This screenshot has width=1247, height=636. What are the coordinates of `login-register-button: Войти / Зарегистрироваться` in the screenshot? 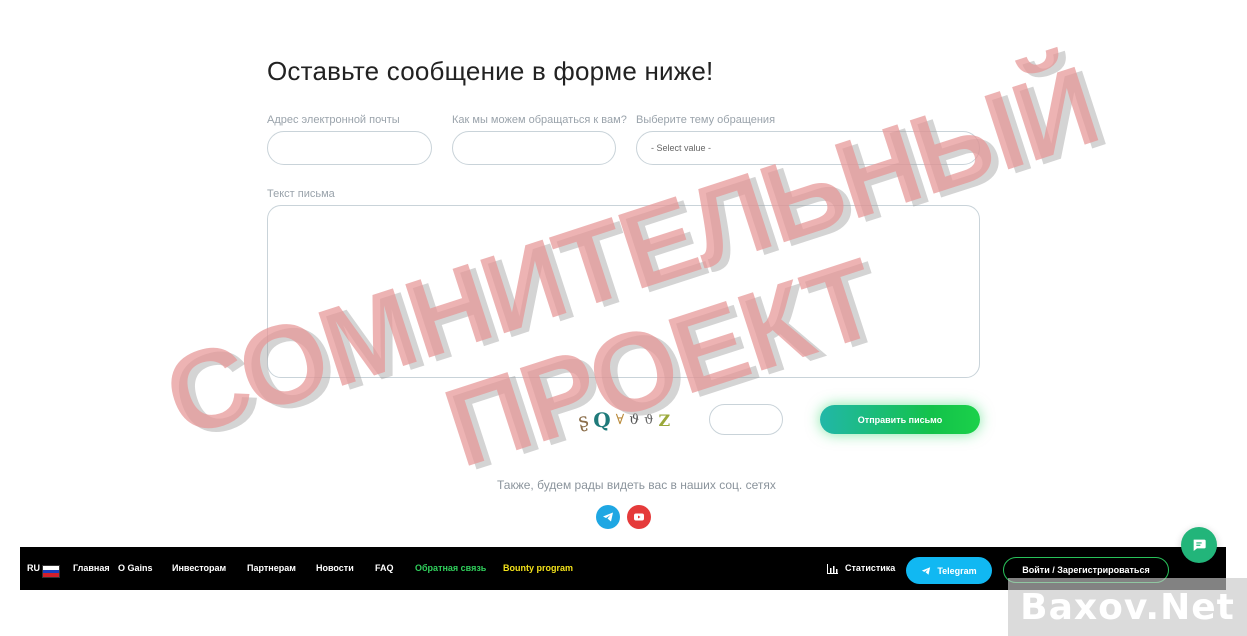 It's located at (1086, 570).